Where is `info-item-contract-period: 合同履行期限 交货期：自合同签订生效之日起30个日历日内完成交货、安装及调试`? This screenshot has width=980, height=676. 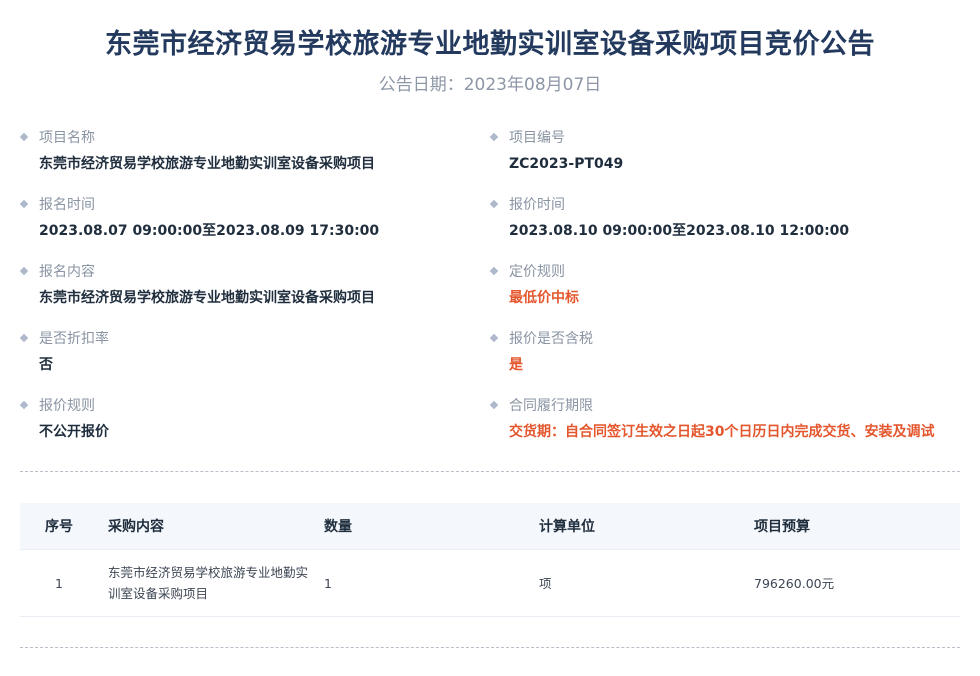
info-item-contract-period: 合同履行期限 交货期：自合同签订生效之日起30个日历日内完成交货、安装及调试 is located at coordinates (719, 419).